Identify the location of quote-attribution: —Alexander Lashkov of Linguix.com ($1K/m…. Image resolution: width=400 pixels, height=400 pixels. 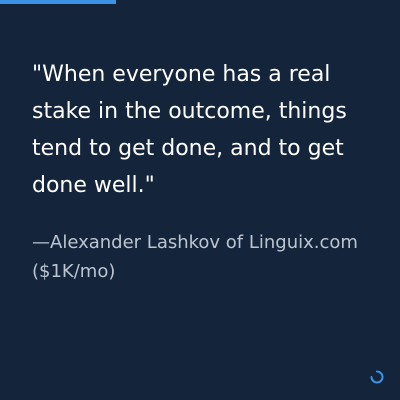
(195, 257).